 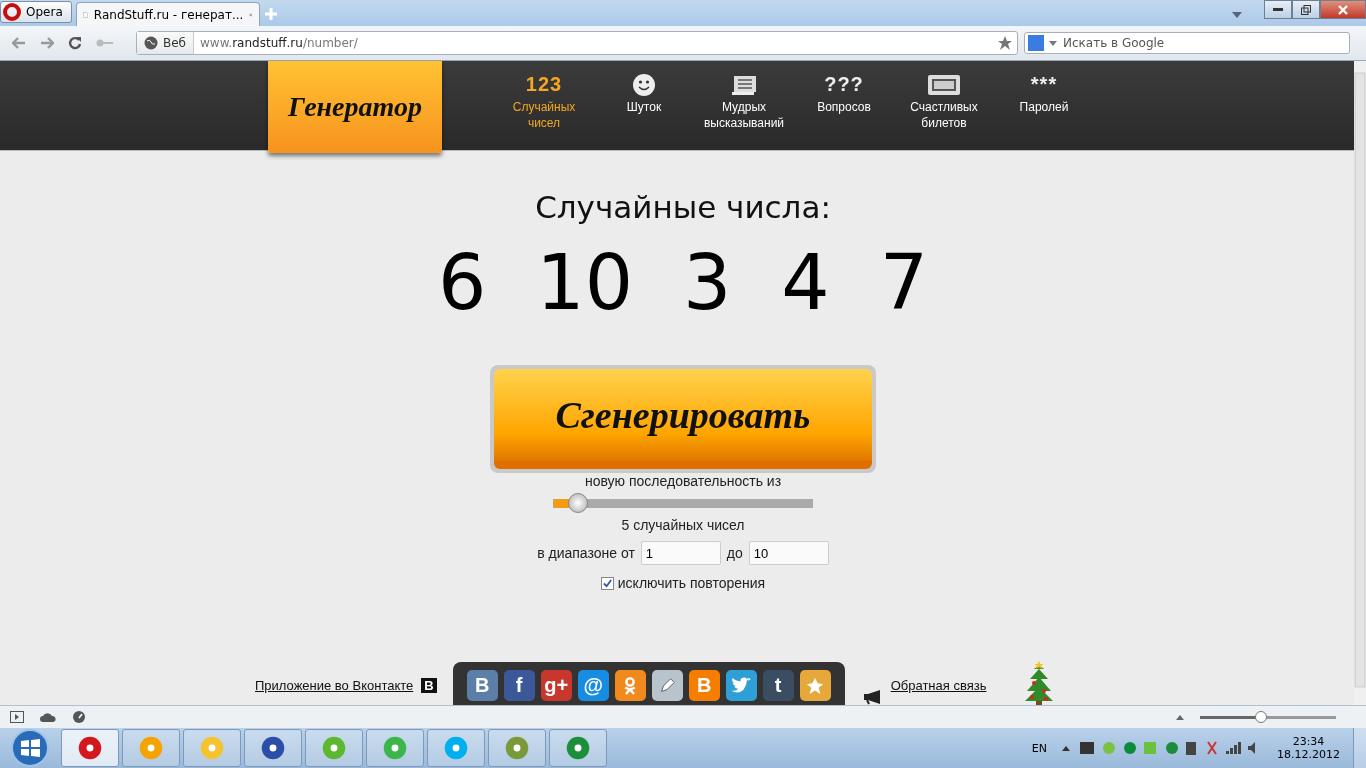 What do you see at coordinates (944, 85) in the screenshot?
I see `ticket-icon` at bounding box center [944, 85].